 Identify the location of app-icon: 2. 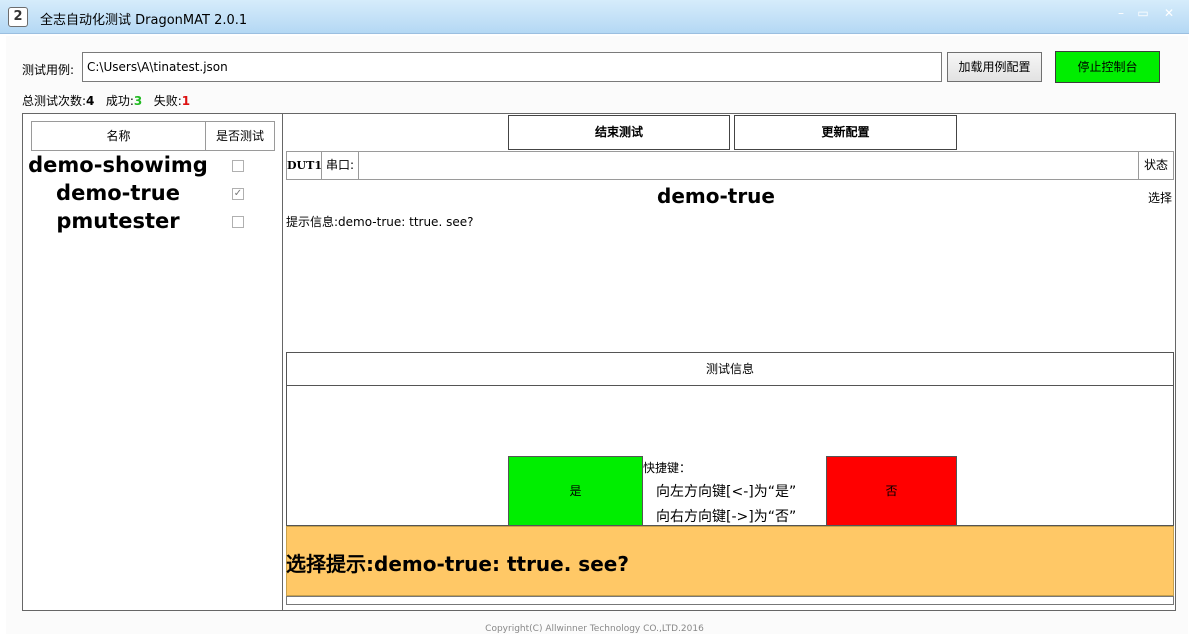
(18, 17).